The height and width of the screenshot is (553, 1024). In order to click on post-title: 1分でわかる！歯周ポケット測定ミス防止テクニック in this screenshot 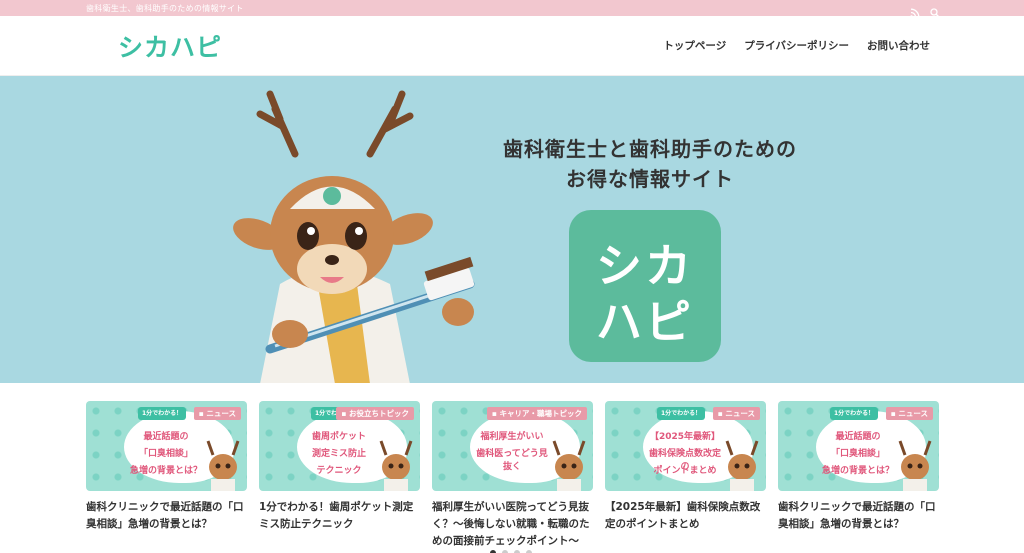, I will do `click(339, 516)`.